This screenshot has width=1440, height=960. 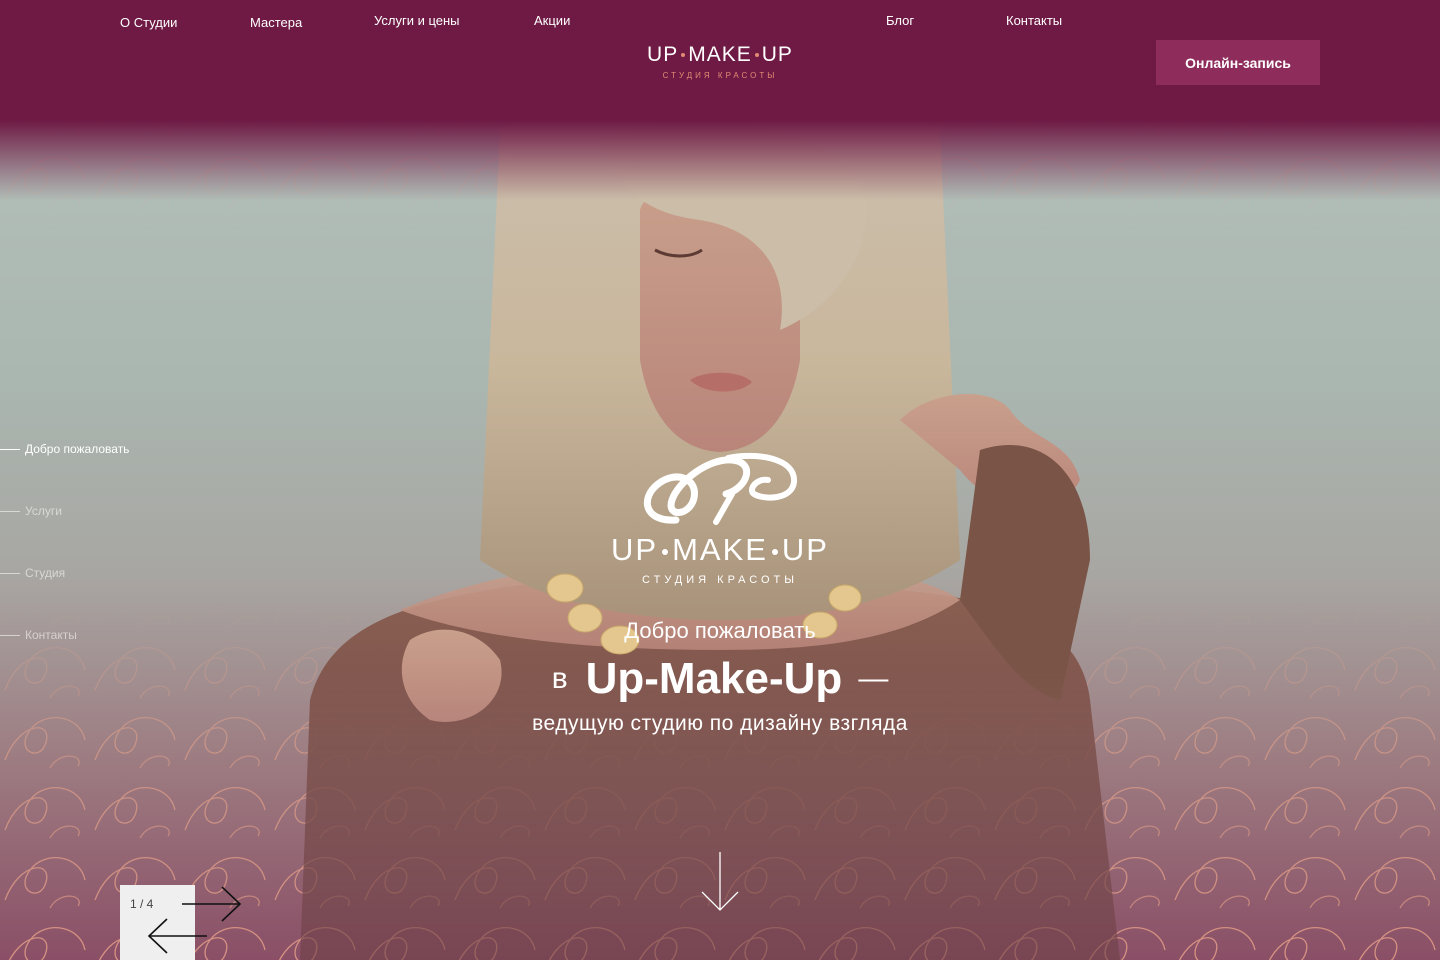 What do you see at coordinates (900, 20) in the screenshot?
I see `nav-link-blog: Блог` at bounding box center [900, 20].